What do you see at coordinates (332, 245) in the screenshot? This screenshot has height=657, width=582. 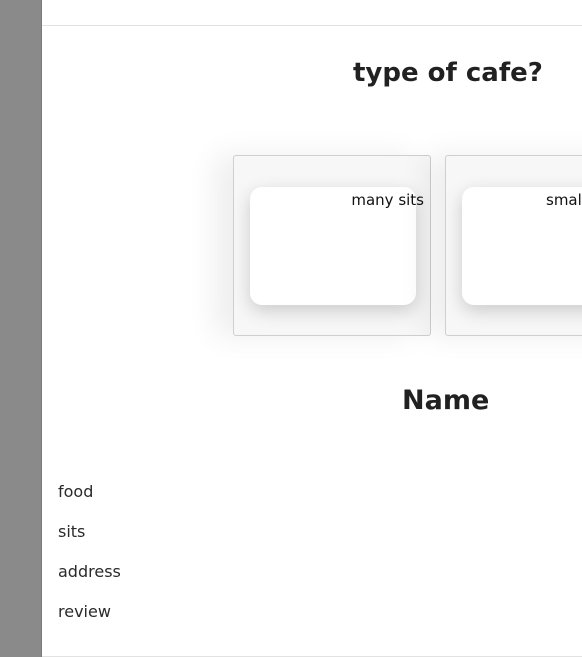 I see `option-card-many-sits: many sits` at bounding box center [332, 245].